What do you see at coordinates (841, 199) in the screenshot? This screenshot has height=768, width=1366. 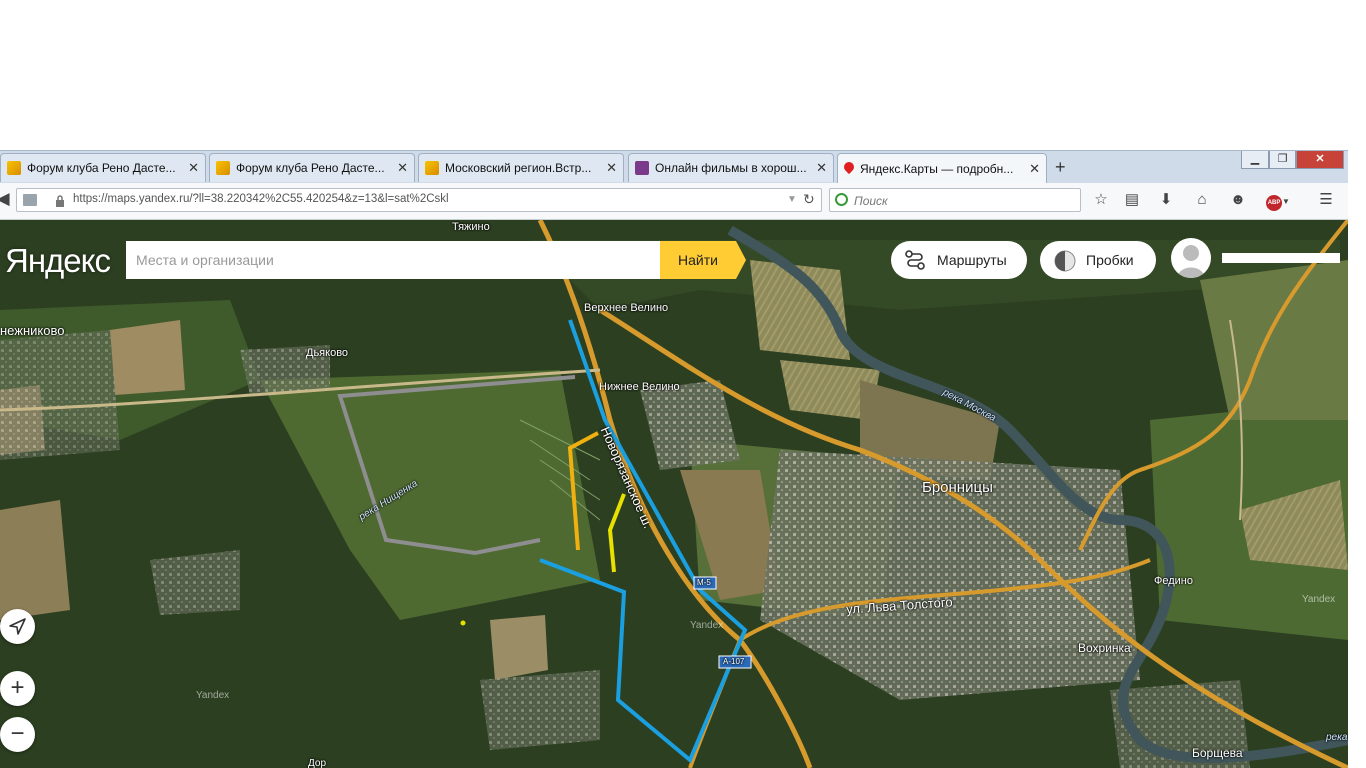 I see `search-engine-icon` at bounding box center [841, 199].